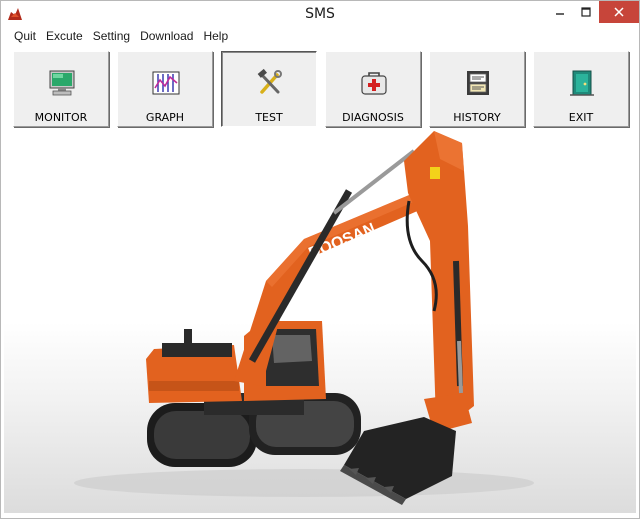 Image resolution: width=640 pixels, height=519 pixels. I want to click on exit-door-icon, so click(582, 83).